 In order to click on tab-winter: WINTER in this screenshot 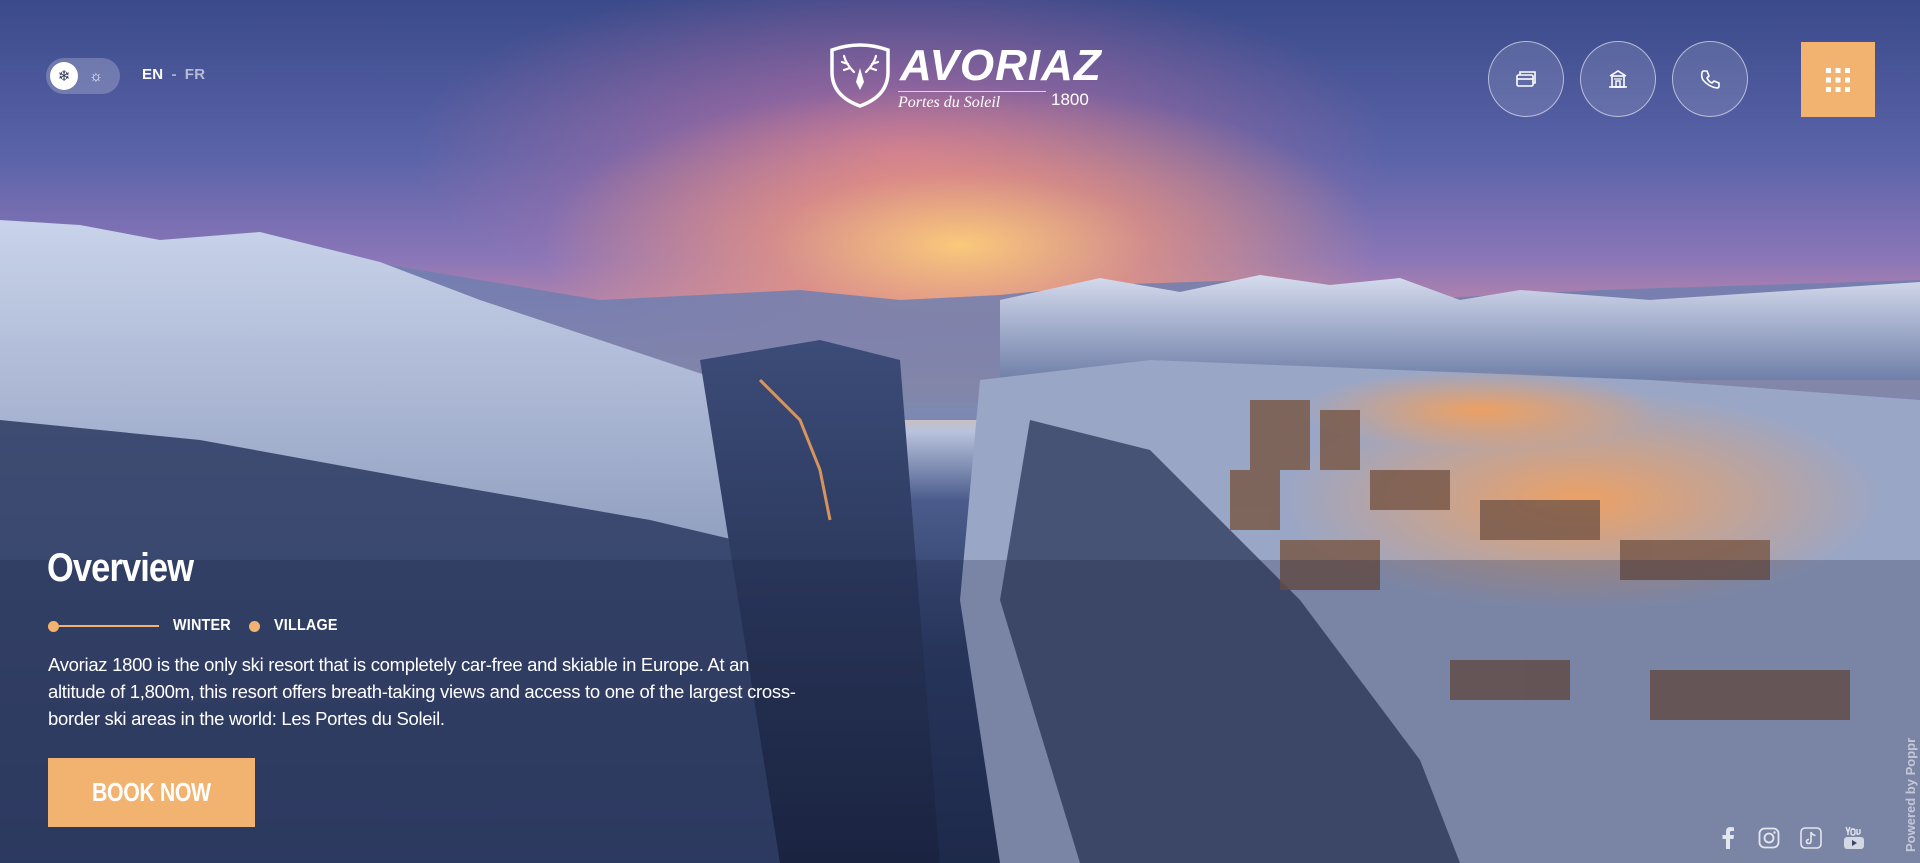, I will do `click(202, 626)`.